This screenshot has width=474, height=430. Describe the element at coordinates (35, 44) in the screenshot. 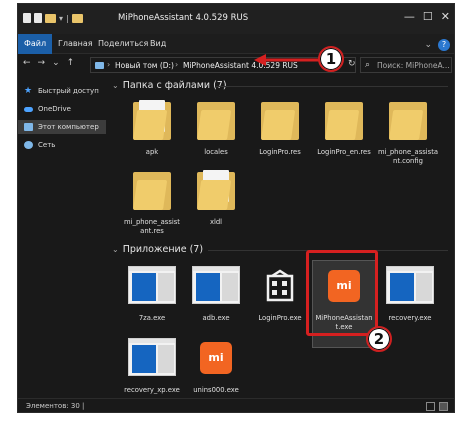

I see `tab-file: Файл` at that location.